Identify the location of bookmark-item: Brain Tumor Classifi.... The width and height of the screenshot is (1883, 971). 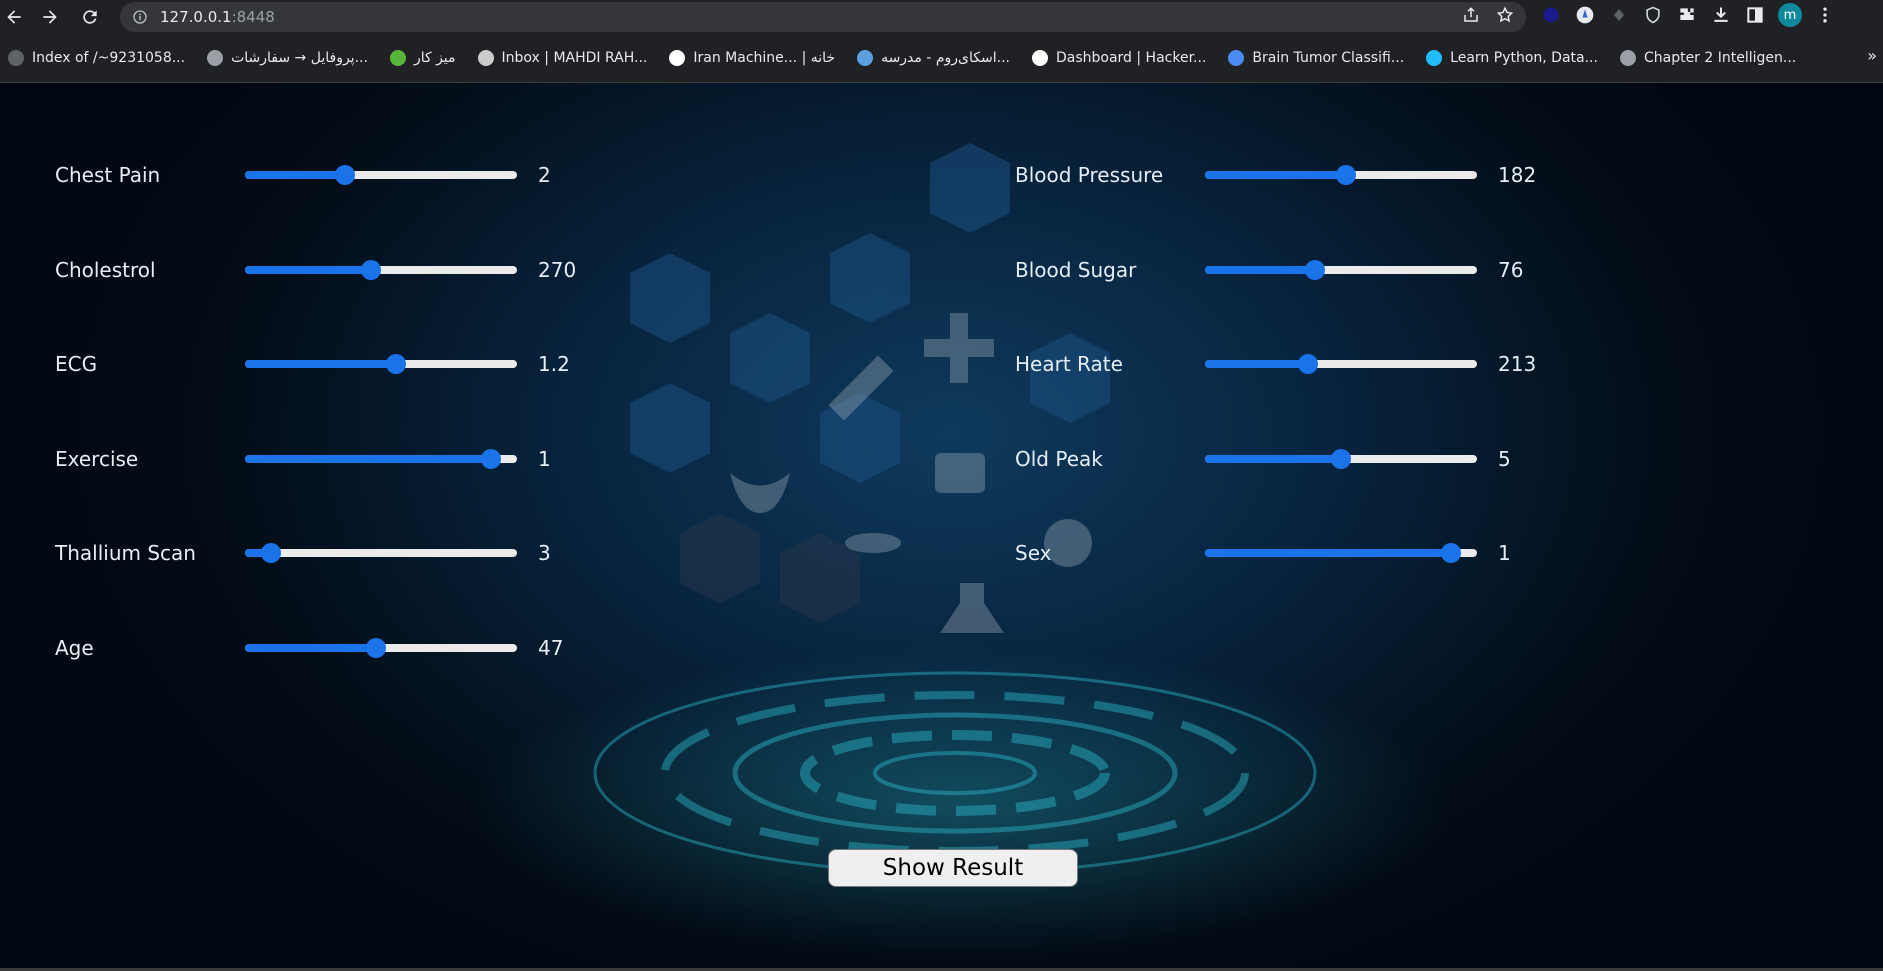
(1316, 58).